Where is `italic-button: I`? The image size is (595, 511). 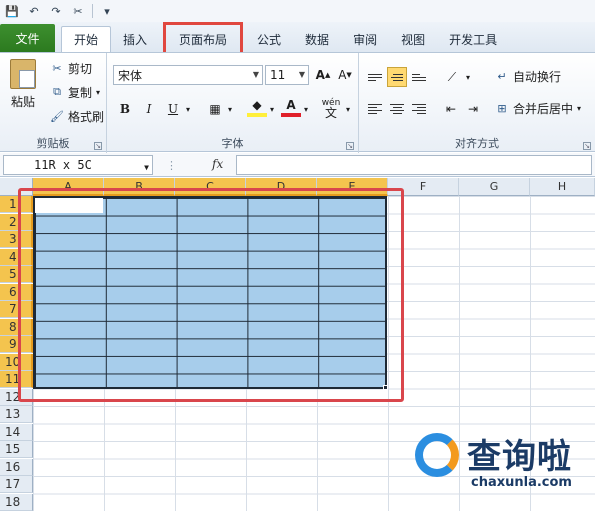 italic-button: I is located at coordinates (149, 109).